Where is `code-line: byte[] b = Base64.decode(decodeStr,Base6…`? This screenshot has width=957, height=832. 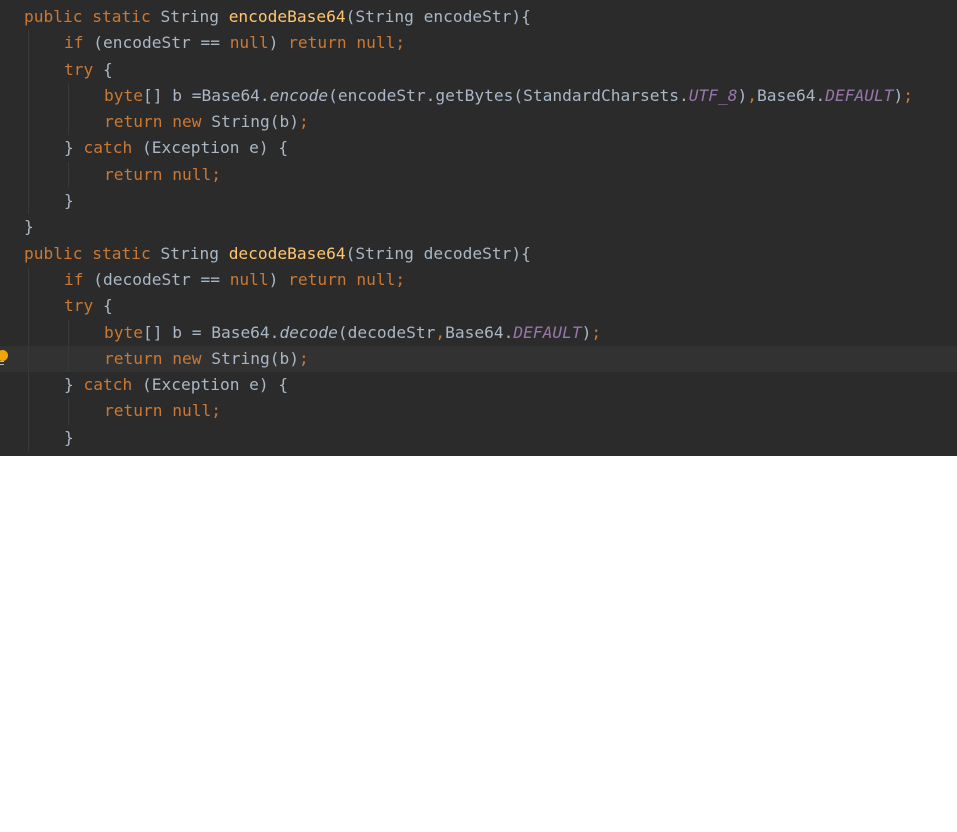
code-line: byte[] b = Base64.decode(decodeStr,Base6… is located at coordinates (478, 332).